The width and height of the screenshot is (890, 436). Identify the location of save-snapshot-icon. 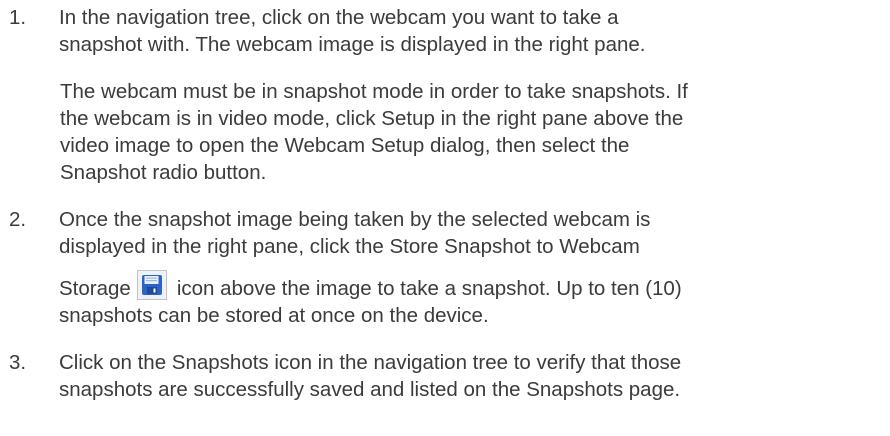
(151, 285).